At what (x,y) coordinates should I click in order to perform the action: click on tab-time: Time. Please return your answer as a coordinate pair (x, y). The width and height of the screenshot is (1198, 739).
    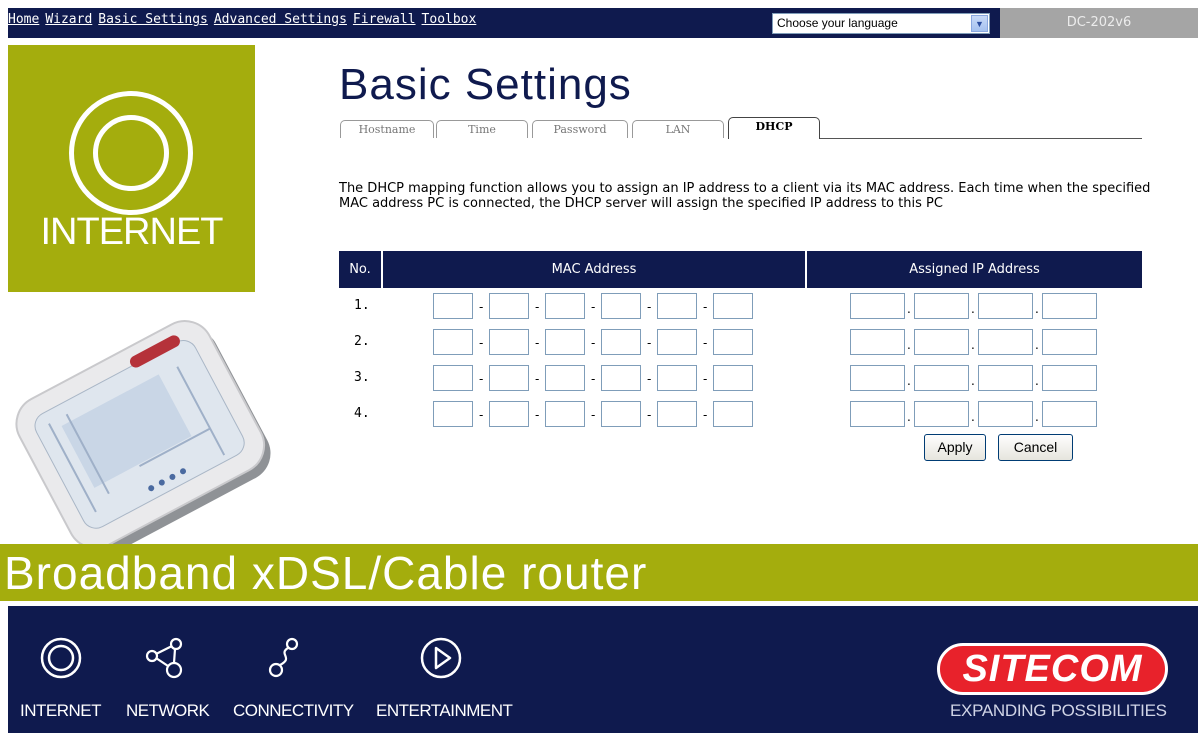
    Looking at the image, I should click on (482, 129).